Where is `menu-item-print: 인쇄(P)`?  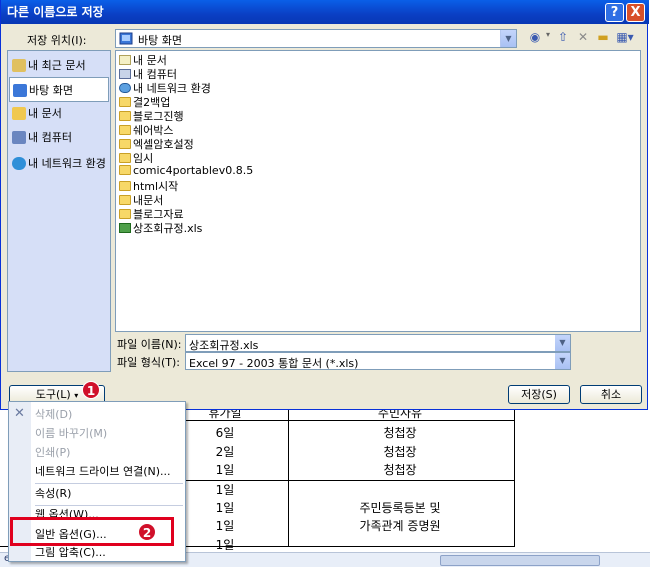 menu-item-print: 인쇄(P) is located at coordinates (52, 453).